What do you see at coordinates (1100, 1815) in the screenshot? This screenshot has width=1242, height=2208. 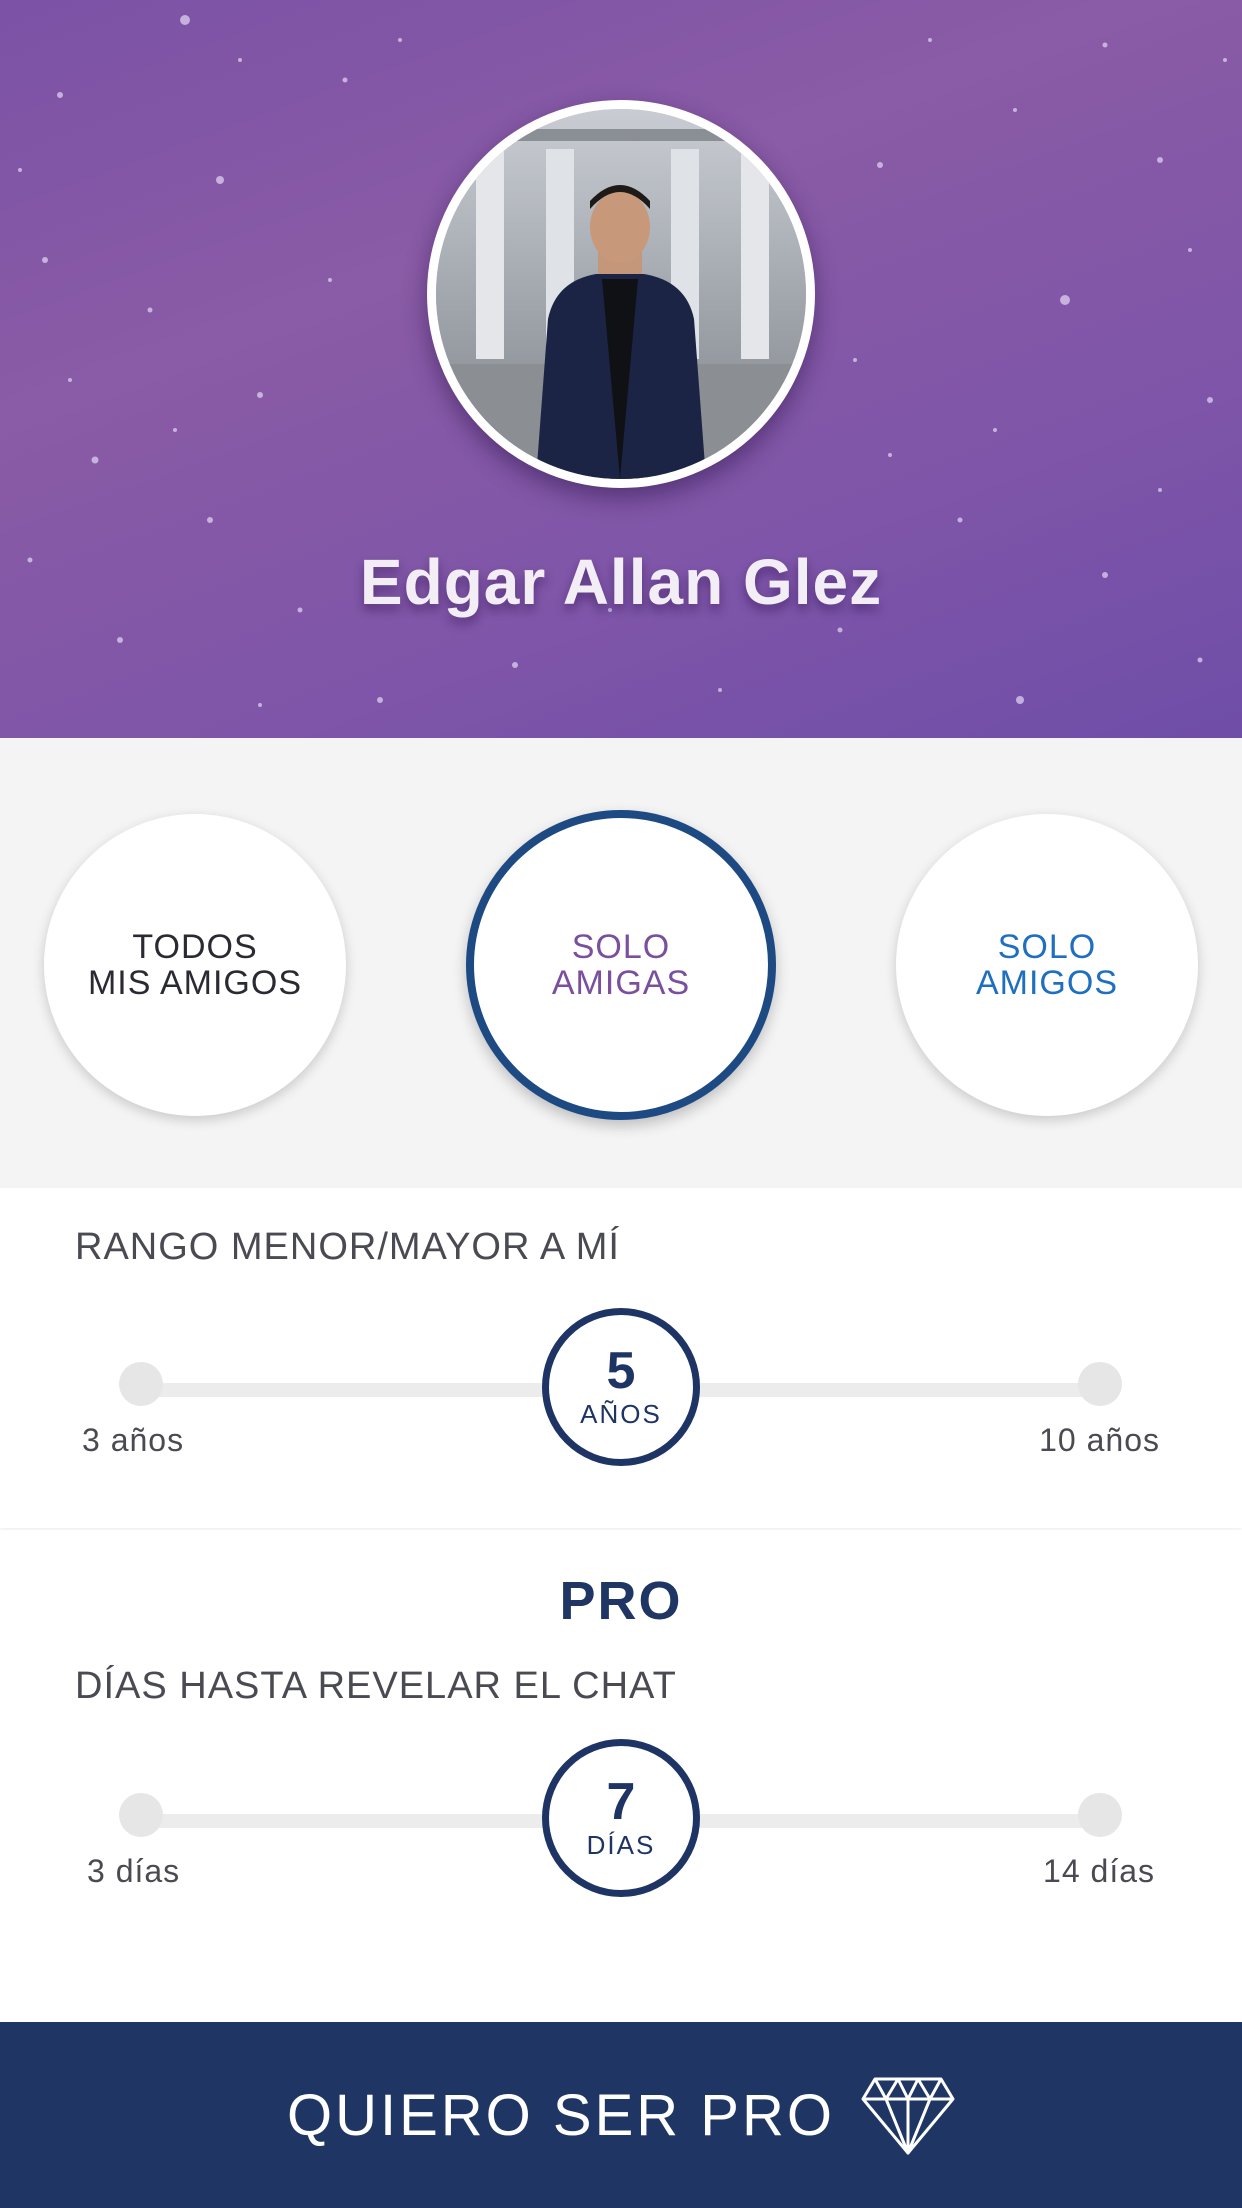 I see `chat-reveal-max-dot` at bounding box center [1100, 1815].